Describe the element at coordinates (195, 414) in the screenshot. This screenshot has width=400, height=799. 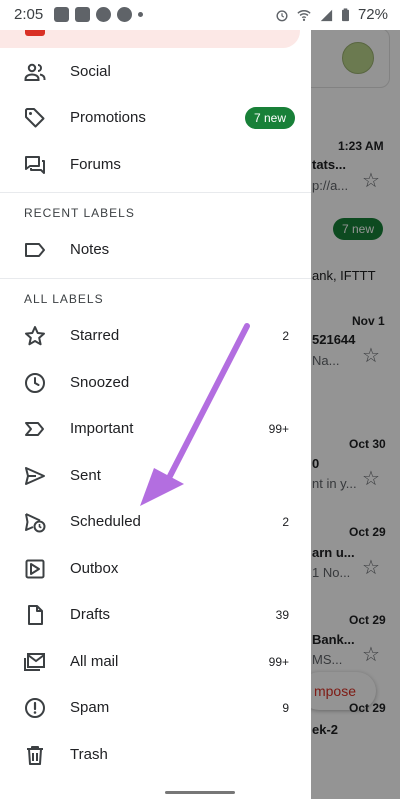
I see `annotation-arrow-icon` at that location.